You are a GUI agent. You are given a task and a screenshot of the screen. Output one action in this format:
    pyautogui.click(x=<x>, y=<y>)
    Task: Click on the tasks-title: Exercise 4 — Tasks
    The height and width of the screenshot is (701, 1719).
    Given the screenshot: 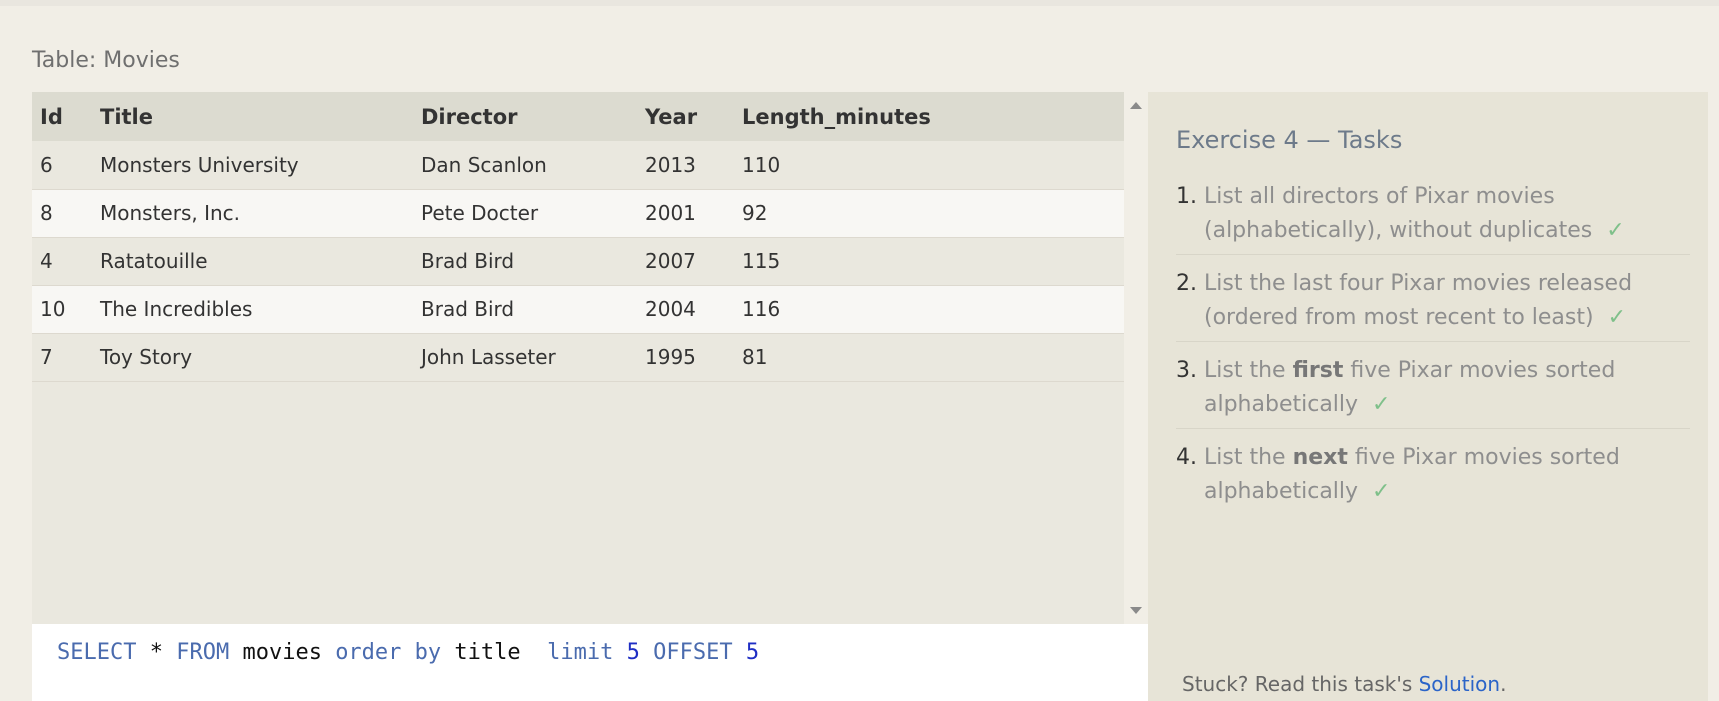 What is the action you would take?
    pyautogui.click(x=1289, y=140)
    